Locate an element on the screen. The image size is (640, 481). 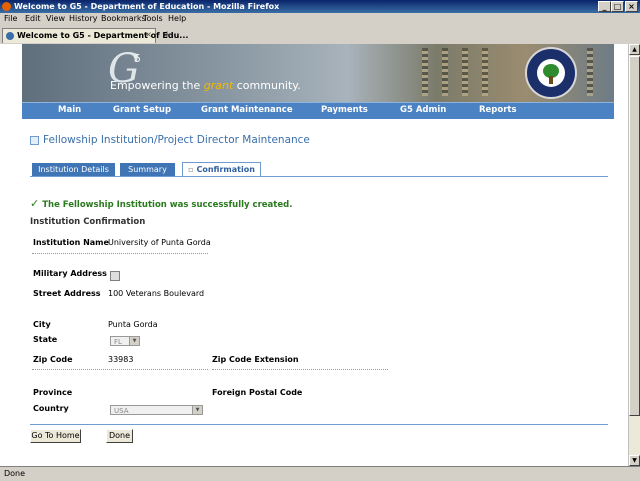
menu-help: Help is located at coordinates (177, 18).